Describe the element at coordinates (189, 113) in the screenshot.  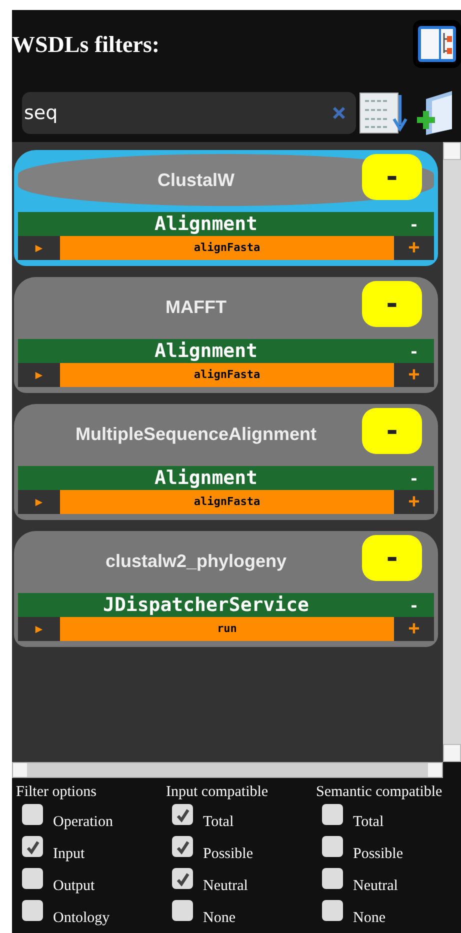
I see `search-field: seq` at that location.